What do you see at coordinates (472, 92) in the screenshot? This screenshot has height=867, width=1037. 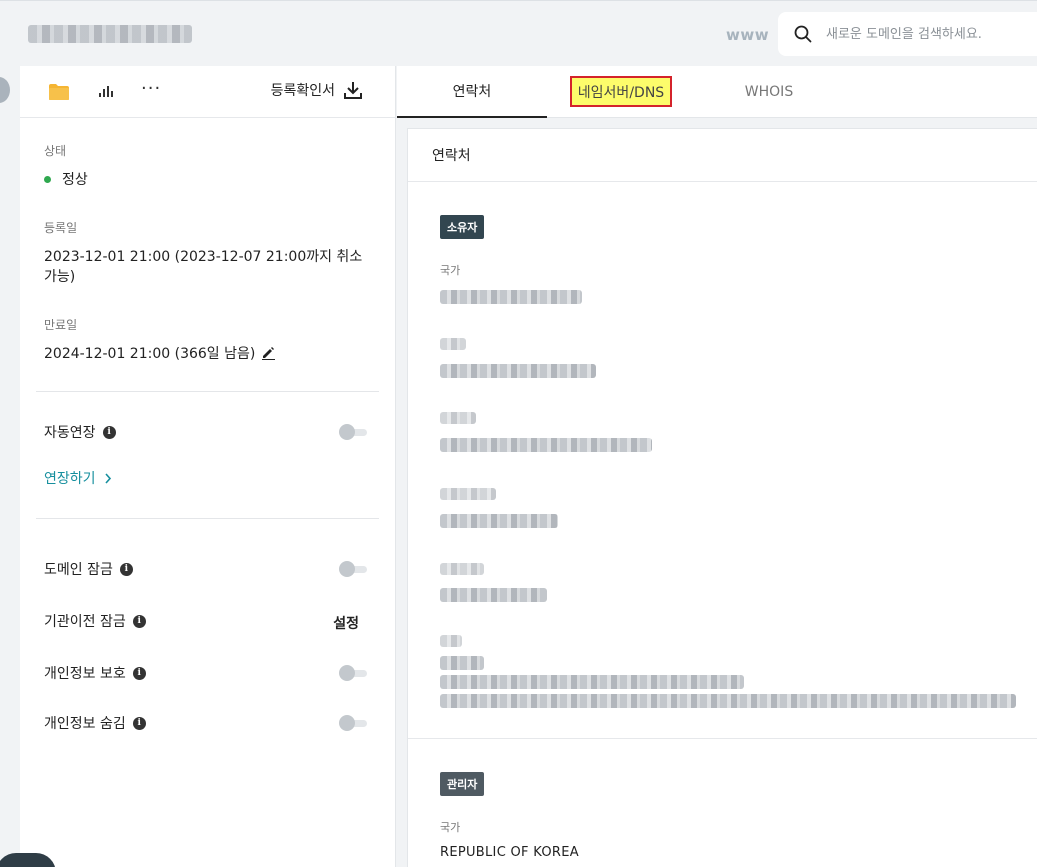 I see `tab-contacts: 연락처` at bounding box center [472, 92].